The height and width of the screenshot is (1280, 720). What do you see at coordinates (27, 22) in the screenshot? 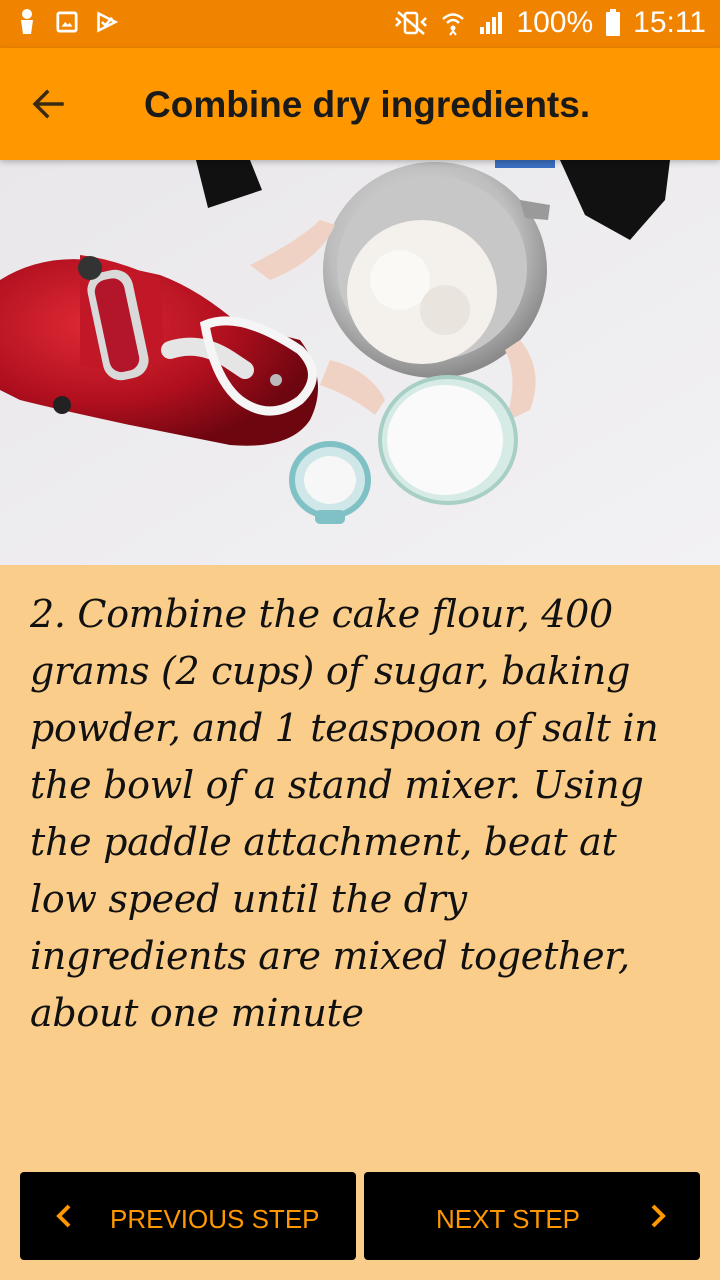
I see `person-icon` at bounding box center [27, 22].